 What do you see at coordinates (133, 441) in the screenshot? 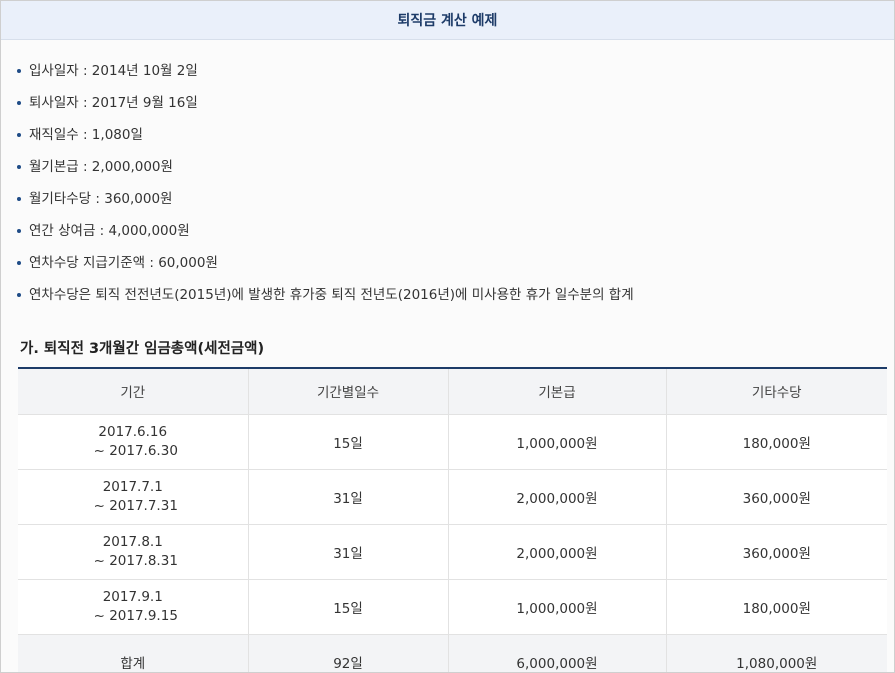
I see `period-cell: 2017.6.16 ~ 2017.6.30` at bounding box center [133, 441].